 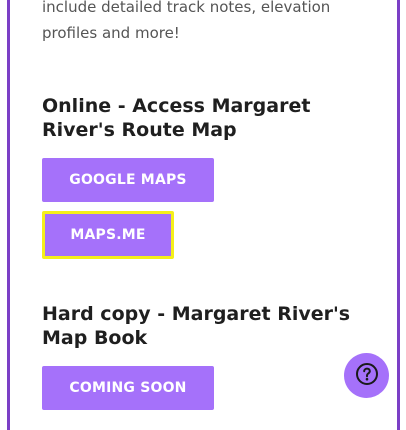 I want to click on google-maps-button: Google Maps, so click(x=128, y=180).